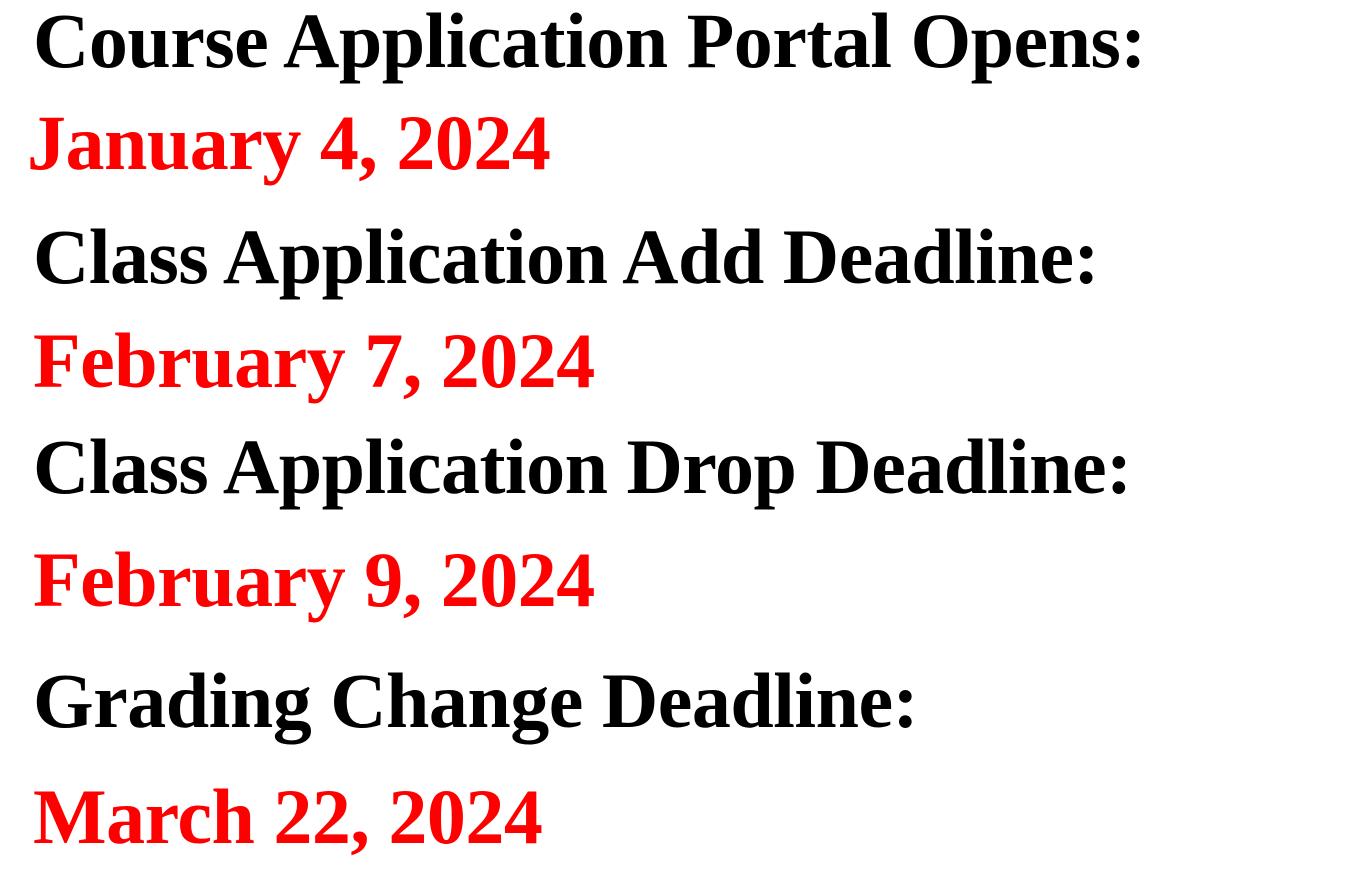  Describe the element at coordinates (566, 256) in the screenshot. I see `add-deadline-label: Class Application Add Deadline:` at that location.